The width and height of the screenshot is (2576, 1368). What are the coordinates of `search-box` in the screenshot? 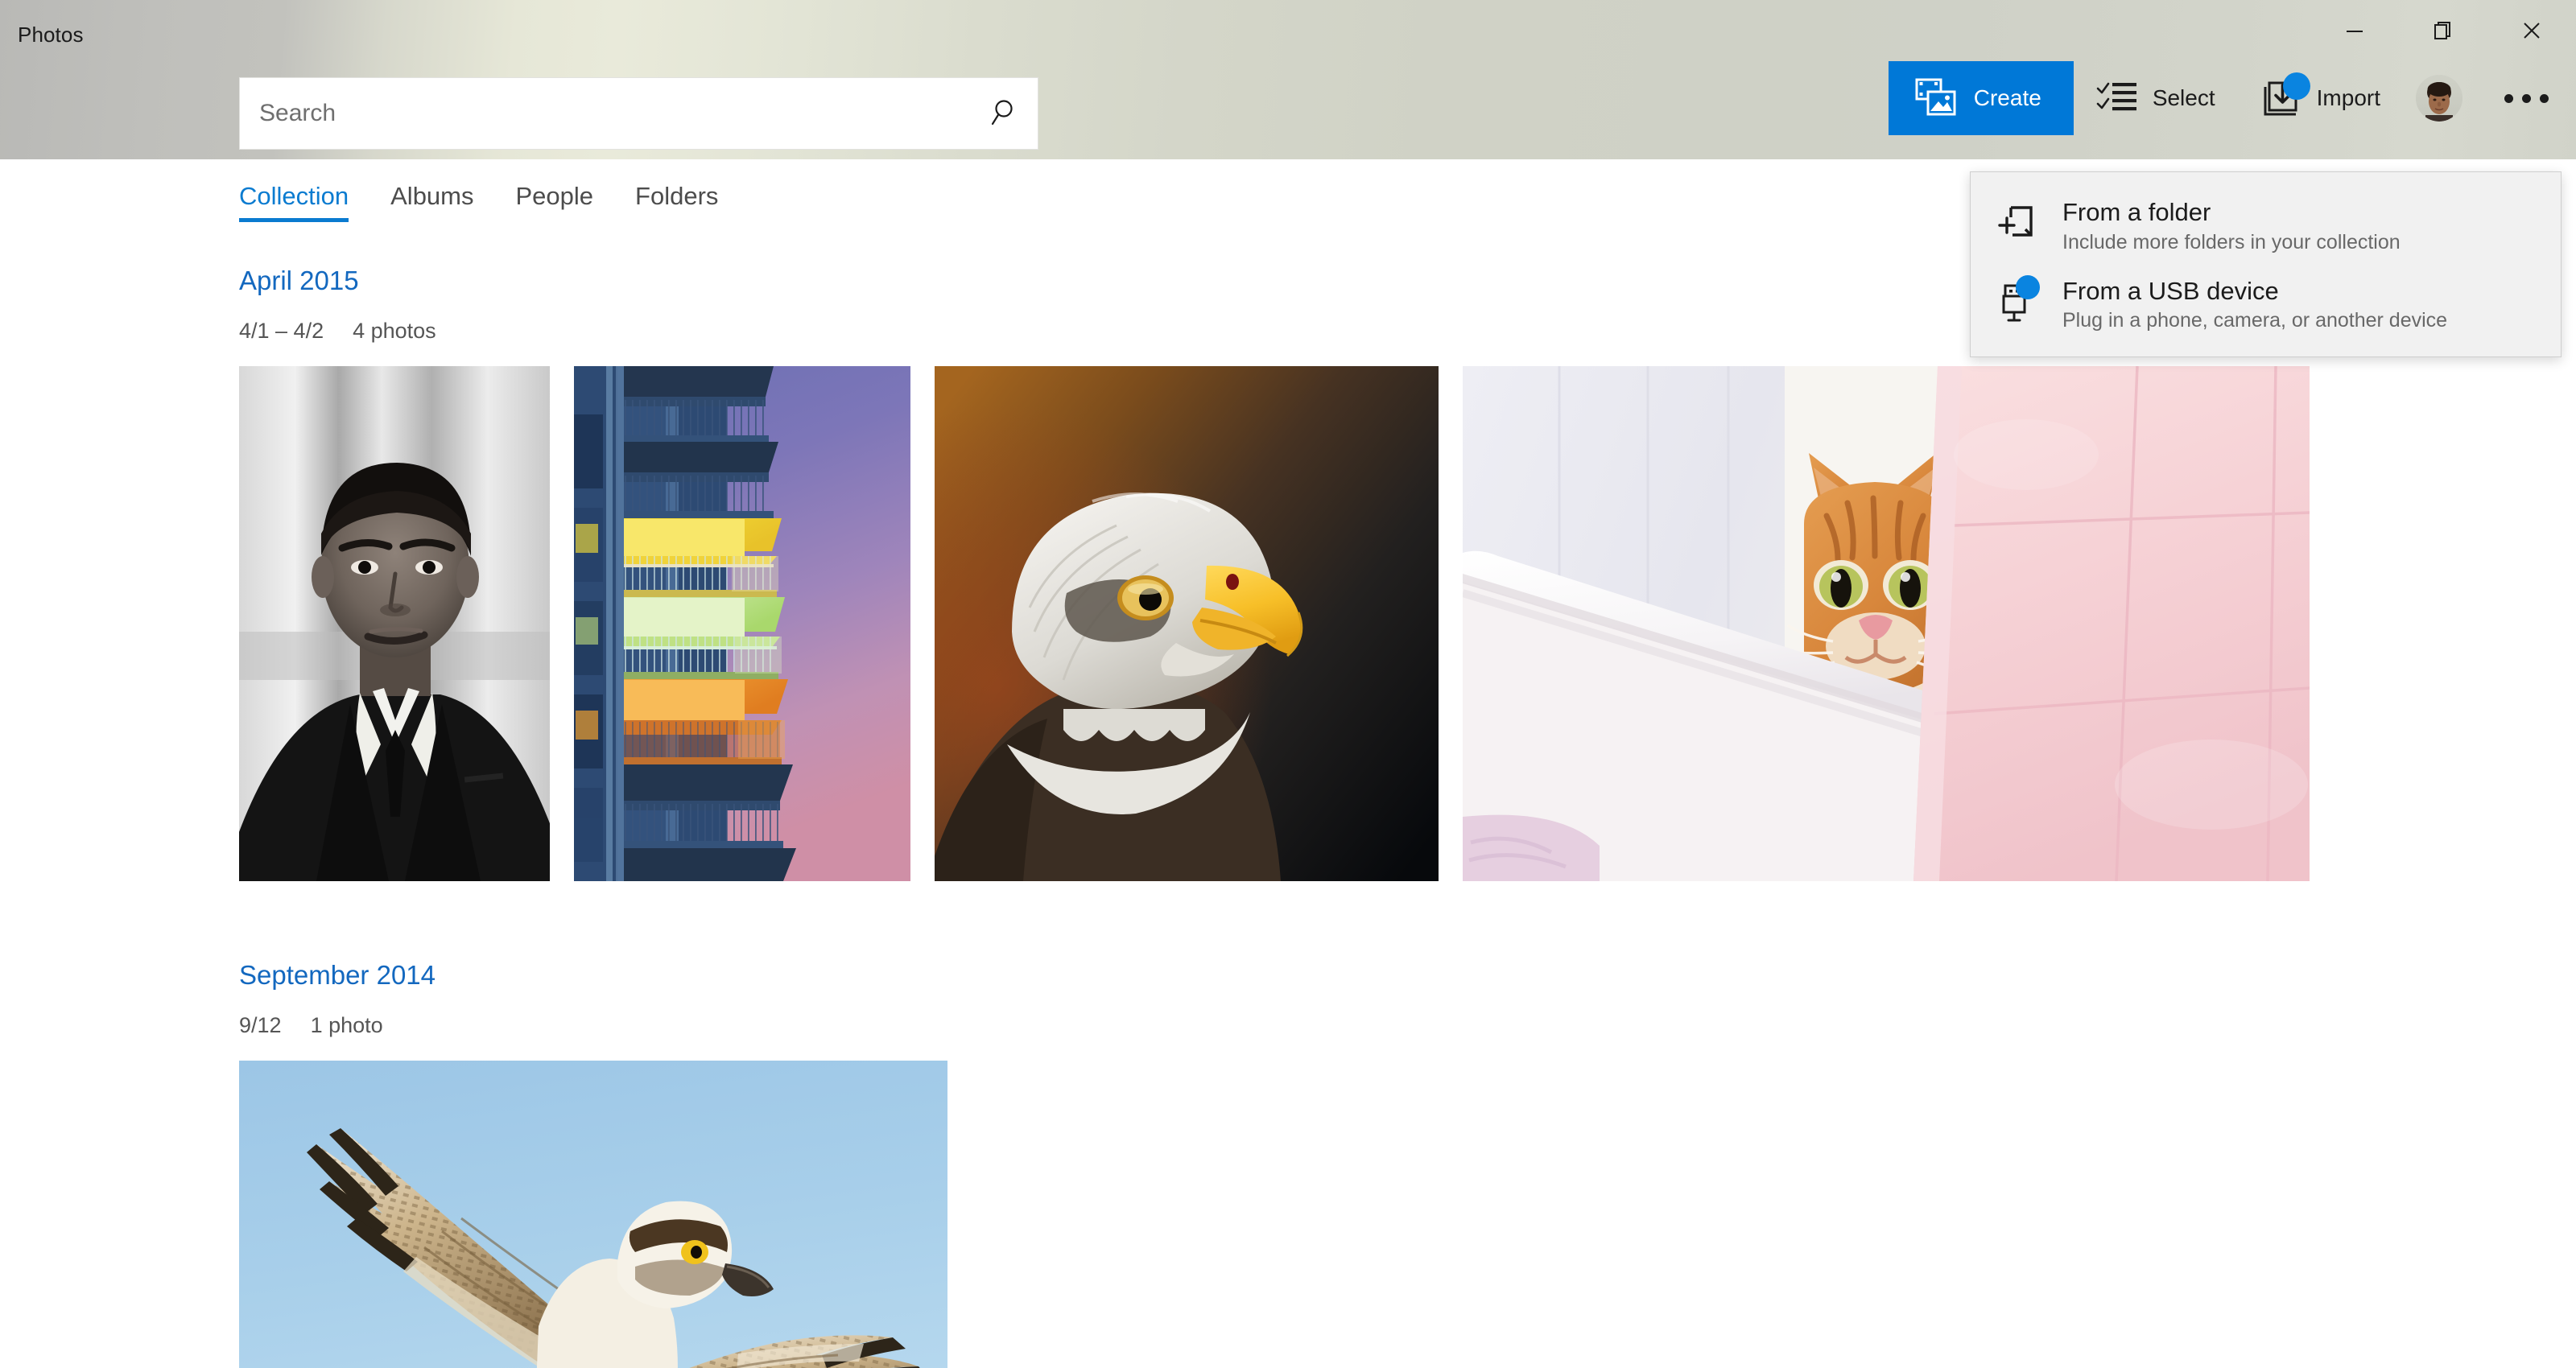 It's located at (638, 113).